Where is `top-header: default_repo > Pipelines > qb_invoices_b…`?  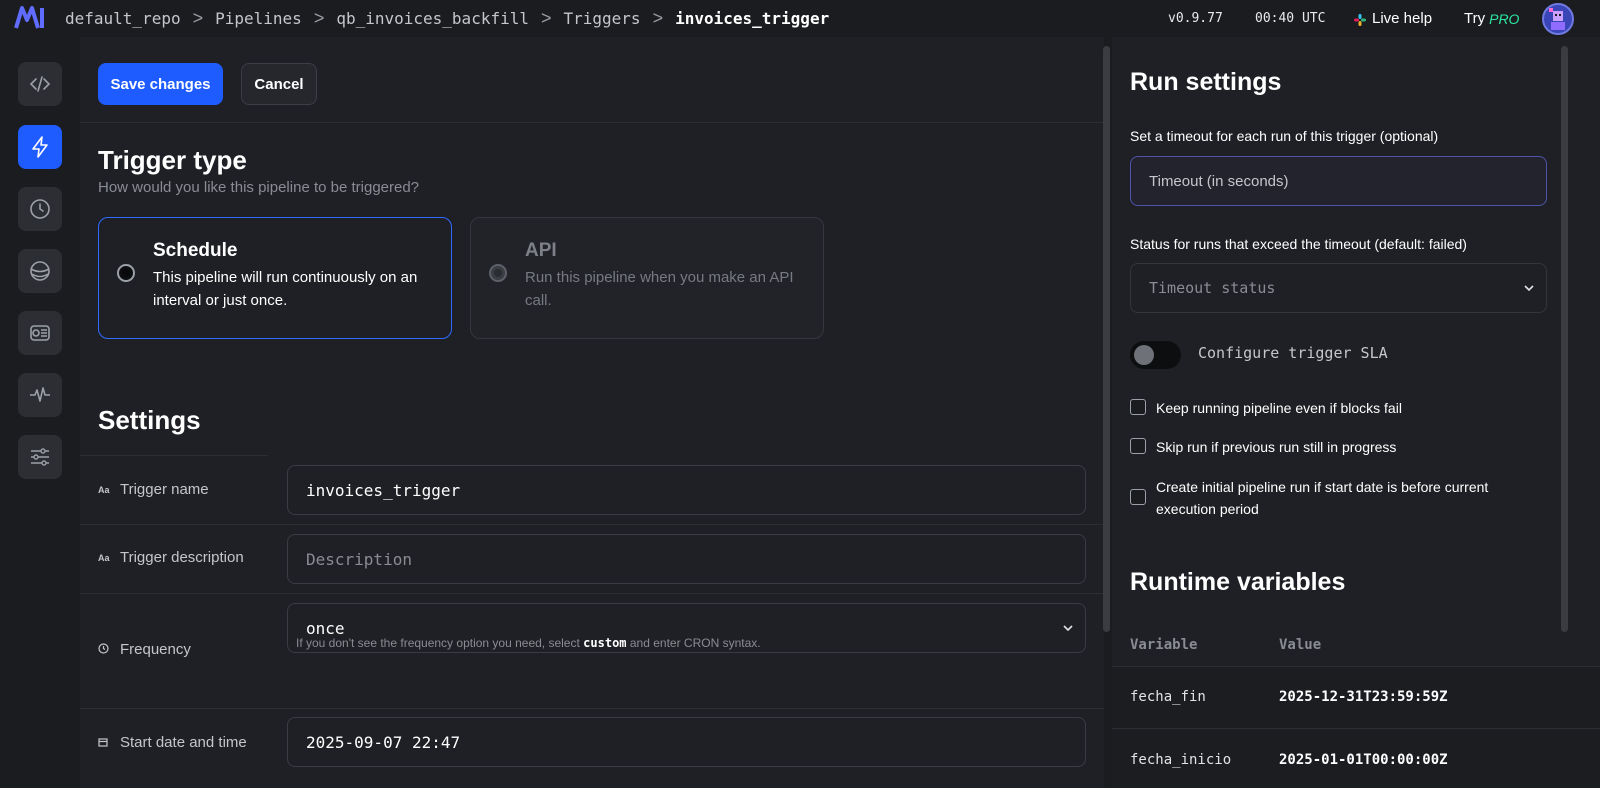
top-header: default_repo > Pipelines > qb_invoices_b… is located at coordinates (800, 18).